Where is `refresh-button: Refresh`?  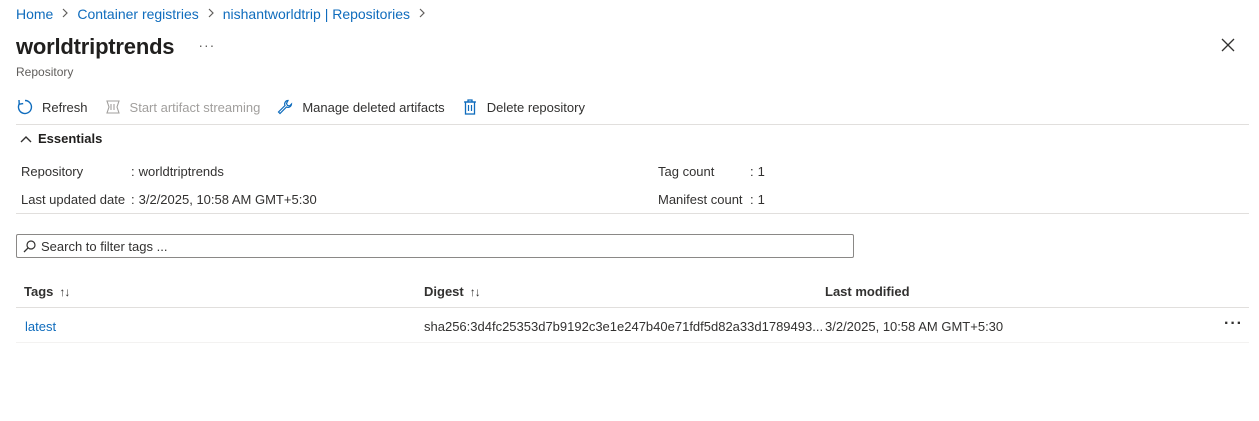
refresh-button: Refresh is located at coordinates (52, 107).